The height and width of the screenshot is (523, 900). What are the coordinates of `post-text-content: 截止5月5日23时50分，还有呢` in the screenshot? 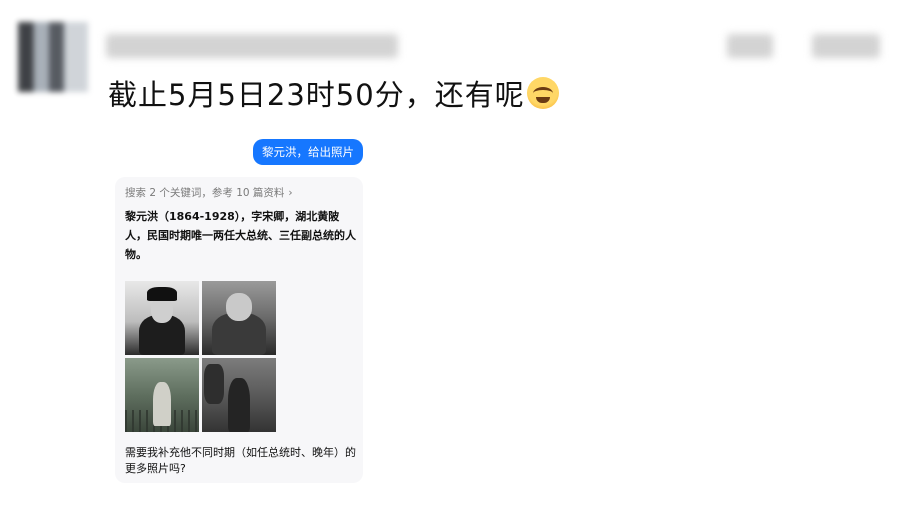 It's located at (316, 95).